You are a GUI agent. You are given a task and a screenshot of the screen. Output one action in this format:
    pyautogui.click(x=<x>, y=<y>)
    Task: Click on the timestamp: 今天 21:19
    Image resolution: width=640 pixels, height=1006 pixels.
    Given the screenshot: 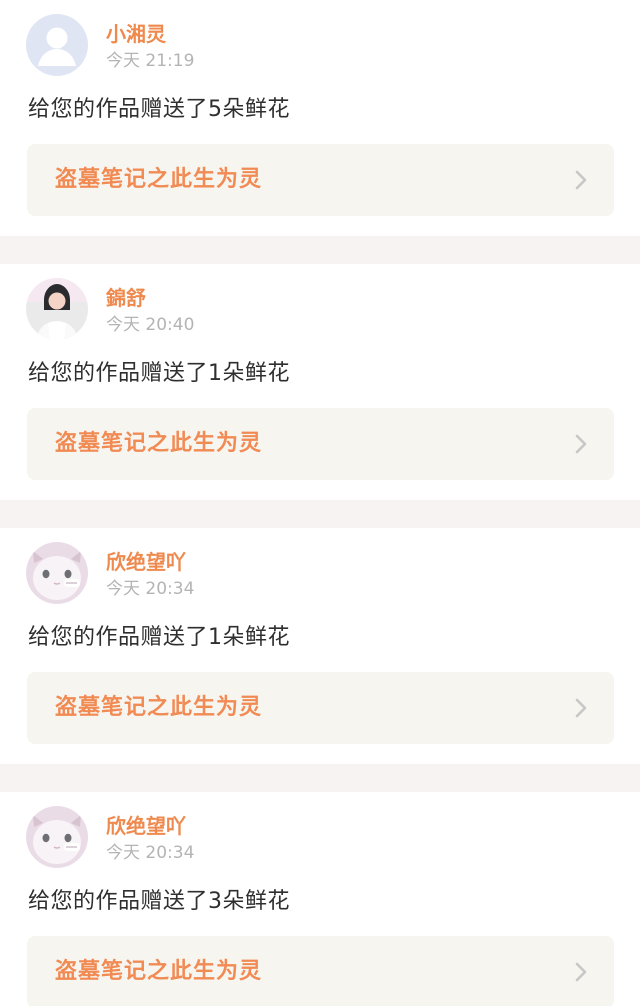 What is the action you would take?
    pyautogui.click(x=150, y=61)
    